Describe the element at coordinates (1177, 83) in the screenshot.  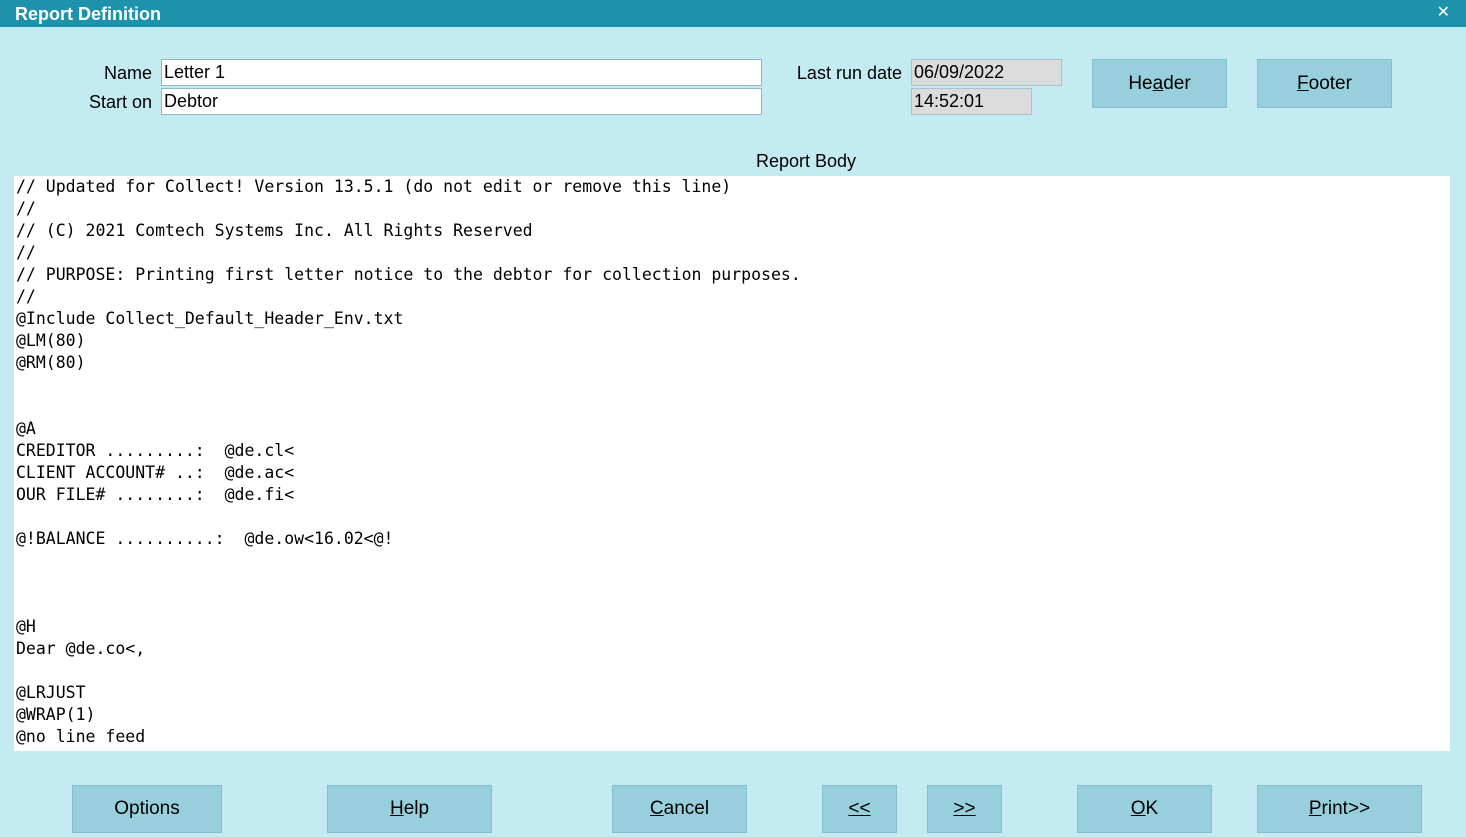
I see `header-button-label-post: der` at that location.